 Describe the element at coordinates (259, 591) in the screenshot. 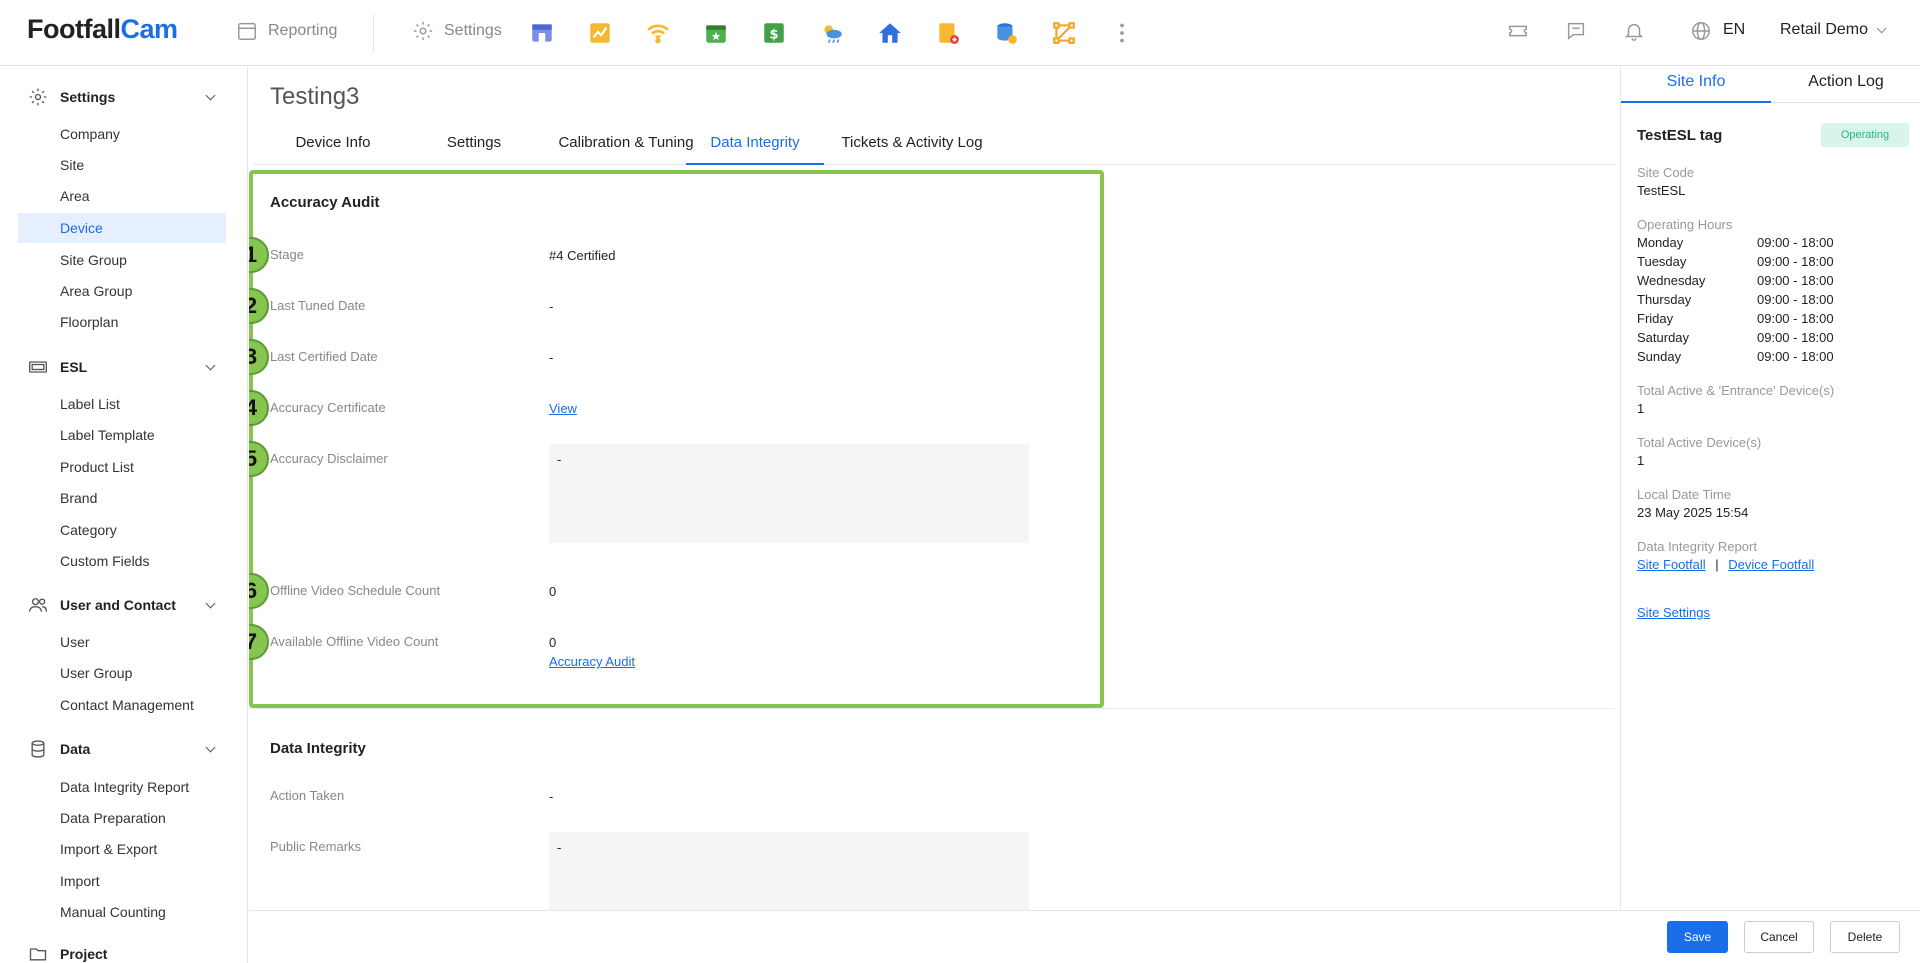

I see `step-marker-6: 6` at that location.